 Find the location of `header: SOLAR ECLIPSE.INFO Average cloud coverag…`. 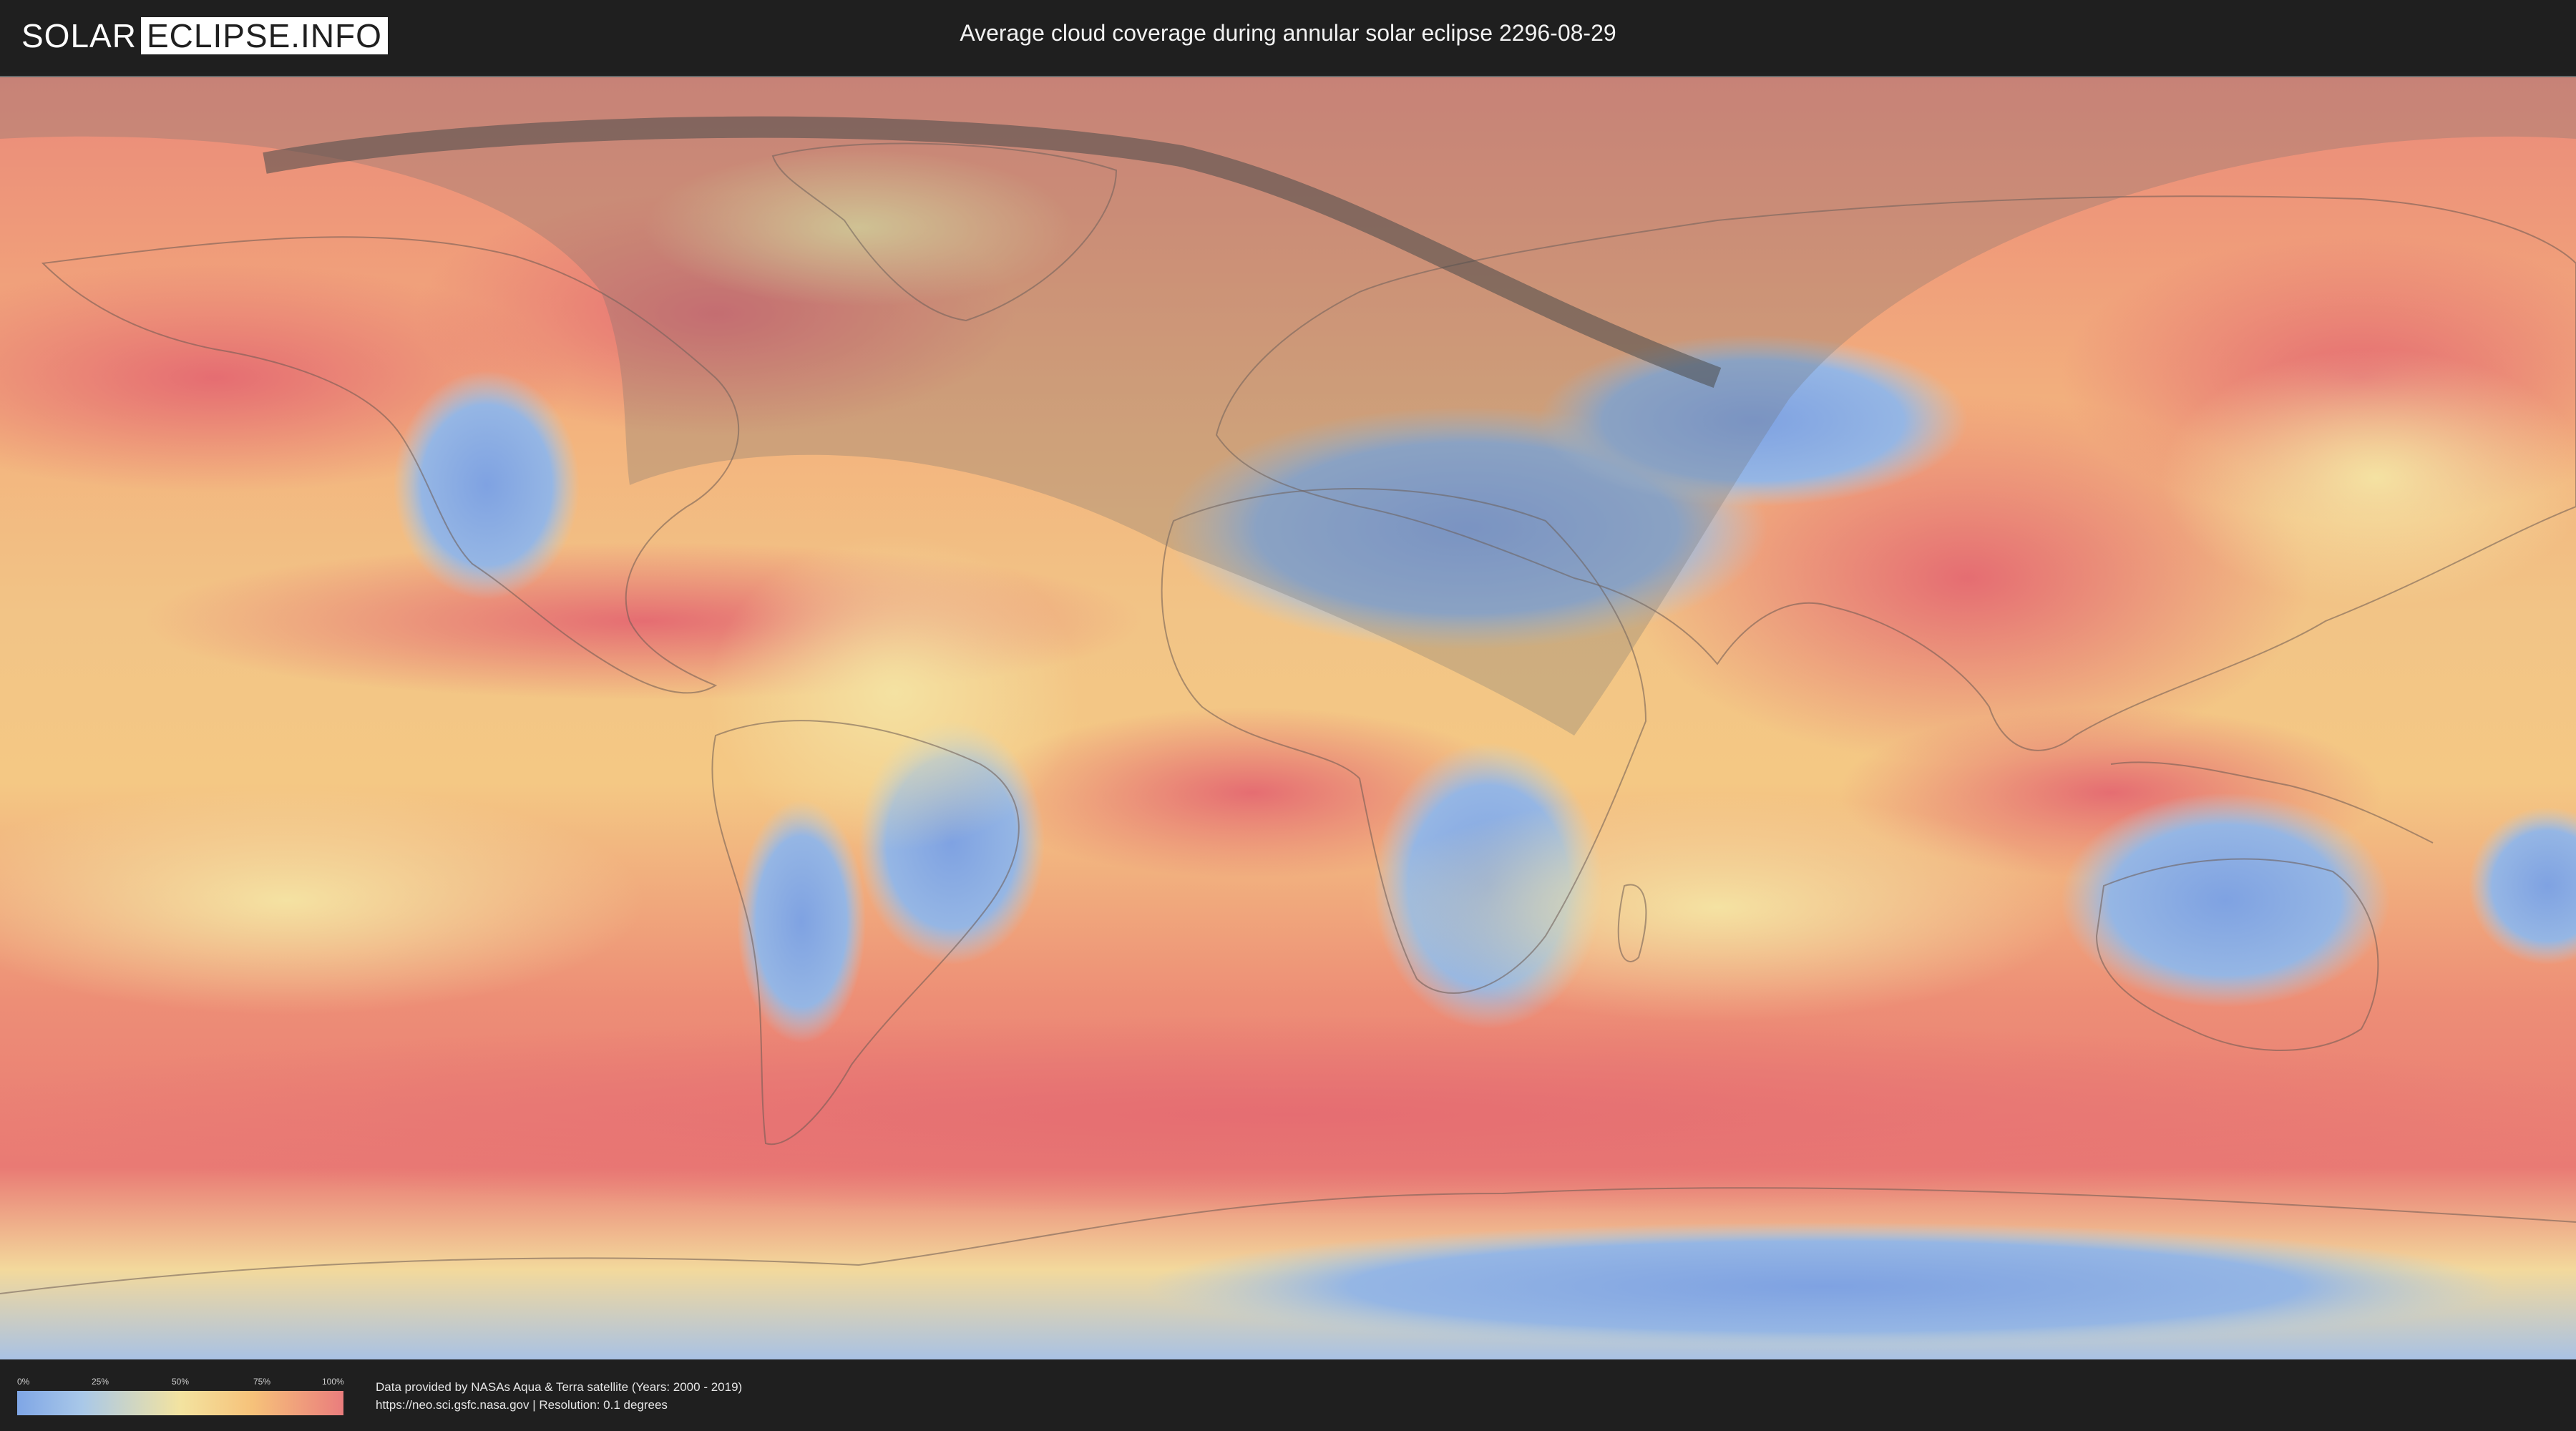

header: SOLAR ECLIPSE.INFO Average cloud coverag… is located at coordinates (1288, 36).